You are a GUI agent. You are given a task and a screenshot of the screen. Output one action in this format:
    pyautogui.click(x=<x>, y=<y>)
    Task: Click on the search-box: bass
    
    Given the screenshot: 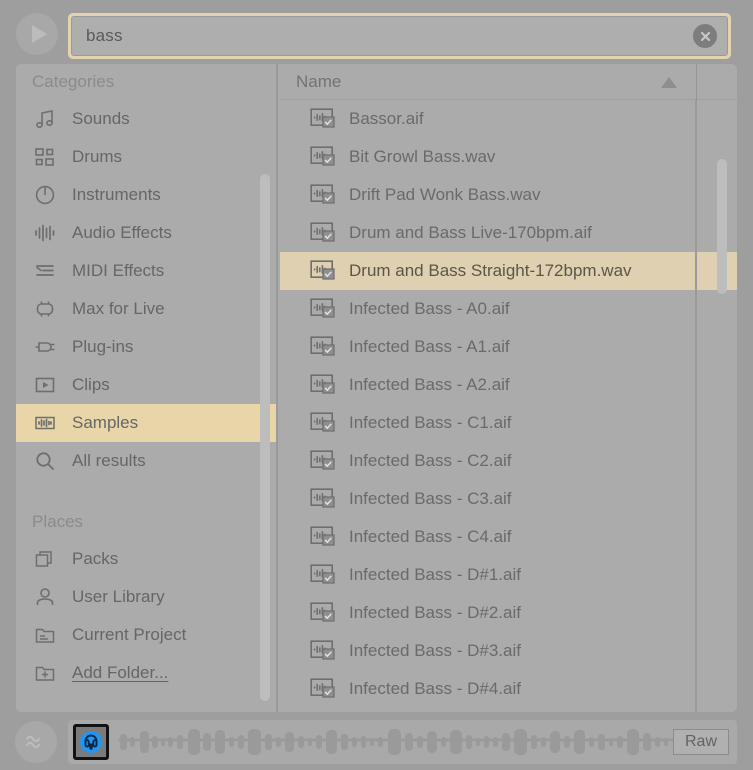 What is the action you would take?
    pyautogui.click(x=399, y=36)
    